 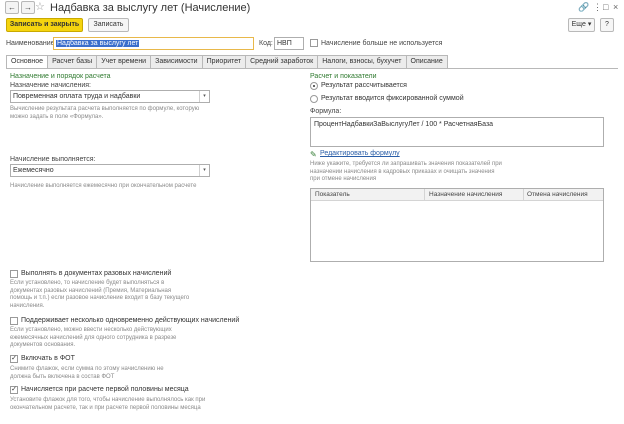 What do you see at coordinates (14, 321) in the screenshot?
I see `multiple-checkbox` at bounding box center [14, 321].